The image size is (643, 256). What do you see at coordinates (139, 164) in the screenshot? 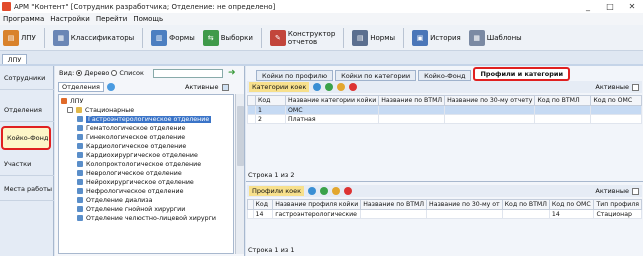
I see `tree-item: Колопроктологическое отделение` at bounding box center [139, 164].